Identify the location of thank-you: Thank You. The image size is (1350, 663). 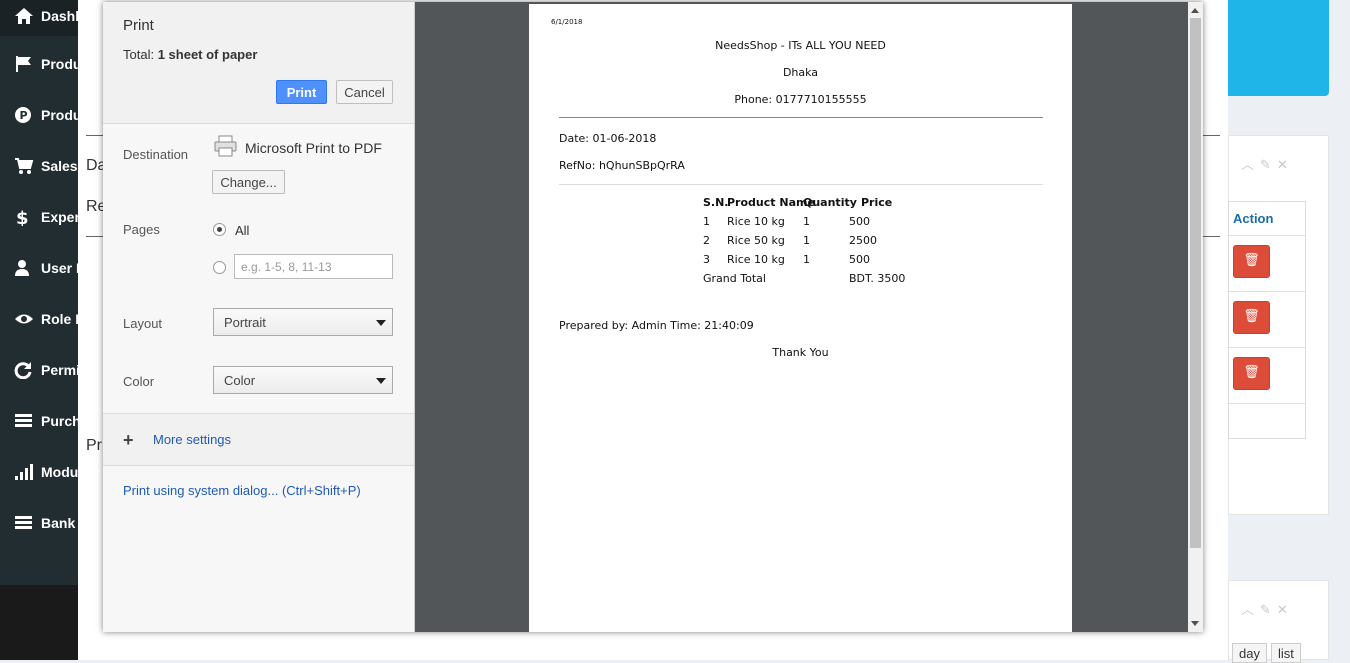
(800, 352).